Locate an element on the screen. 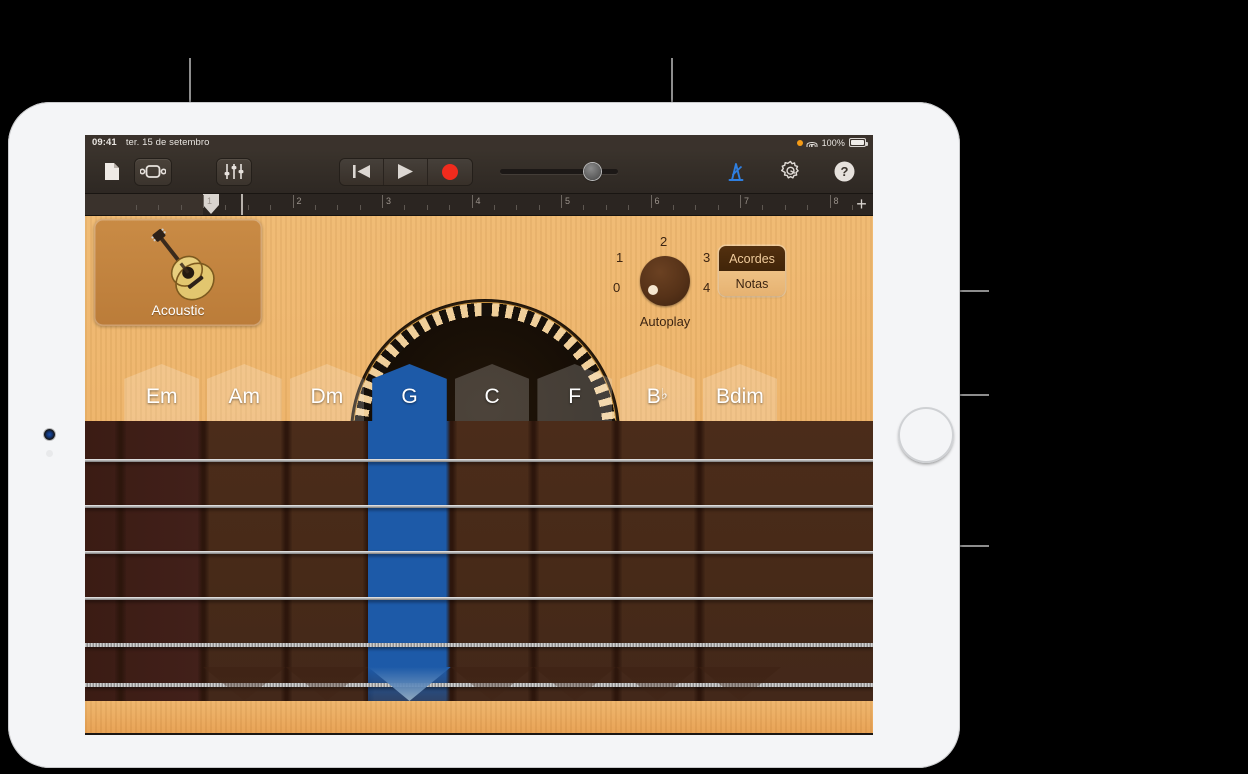  instrument-selector: Acoustic is located at coordinates (178, 272).